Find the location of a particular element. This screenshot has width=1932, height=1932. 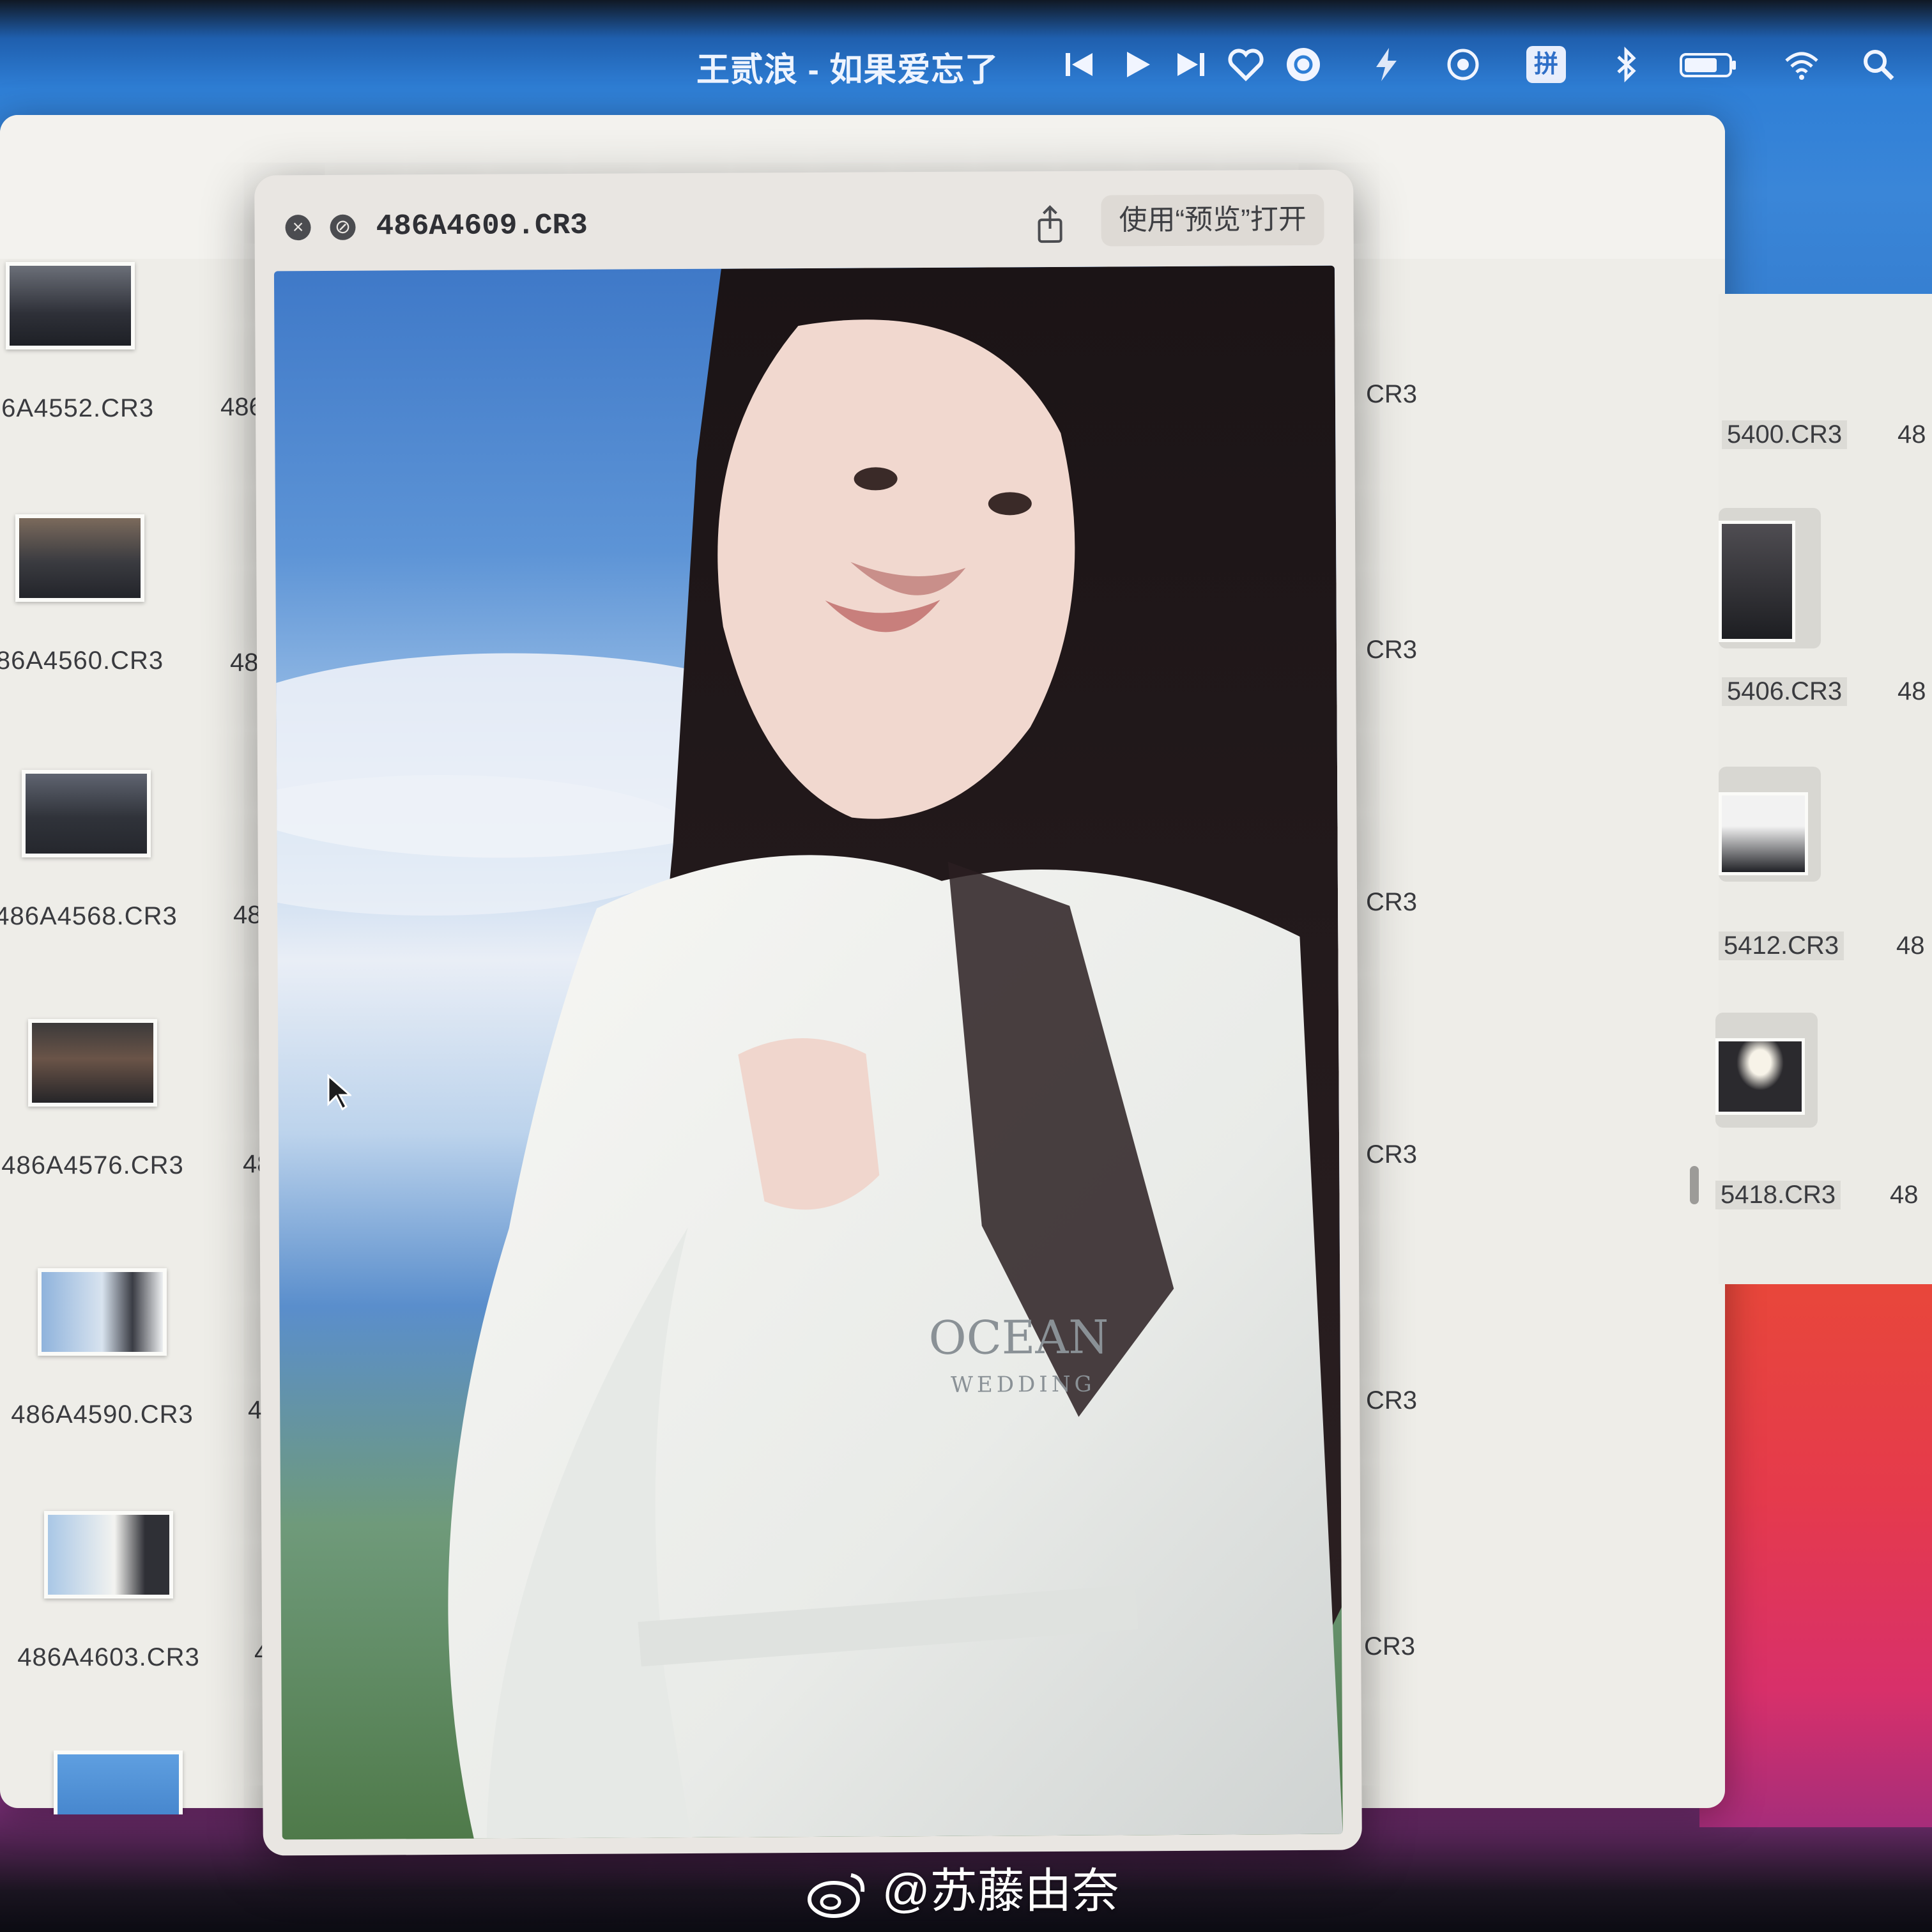

file-name: 5412.CR3 is located at coordinates (1781, 945).